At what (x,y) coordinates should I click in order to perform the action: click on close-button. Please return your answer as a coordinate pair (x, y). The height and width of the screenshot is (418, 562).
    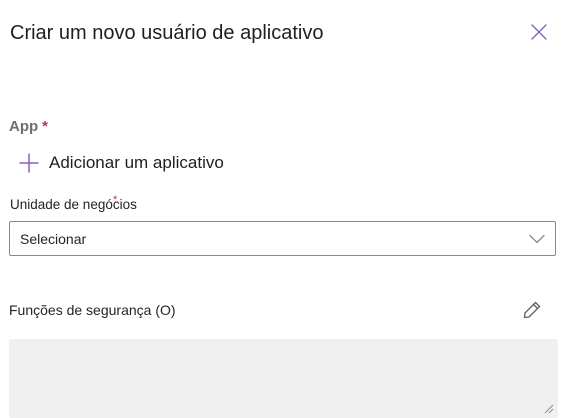
    Looking at the image, I should click on (539, 32).